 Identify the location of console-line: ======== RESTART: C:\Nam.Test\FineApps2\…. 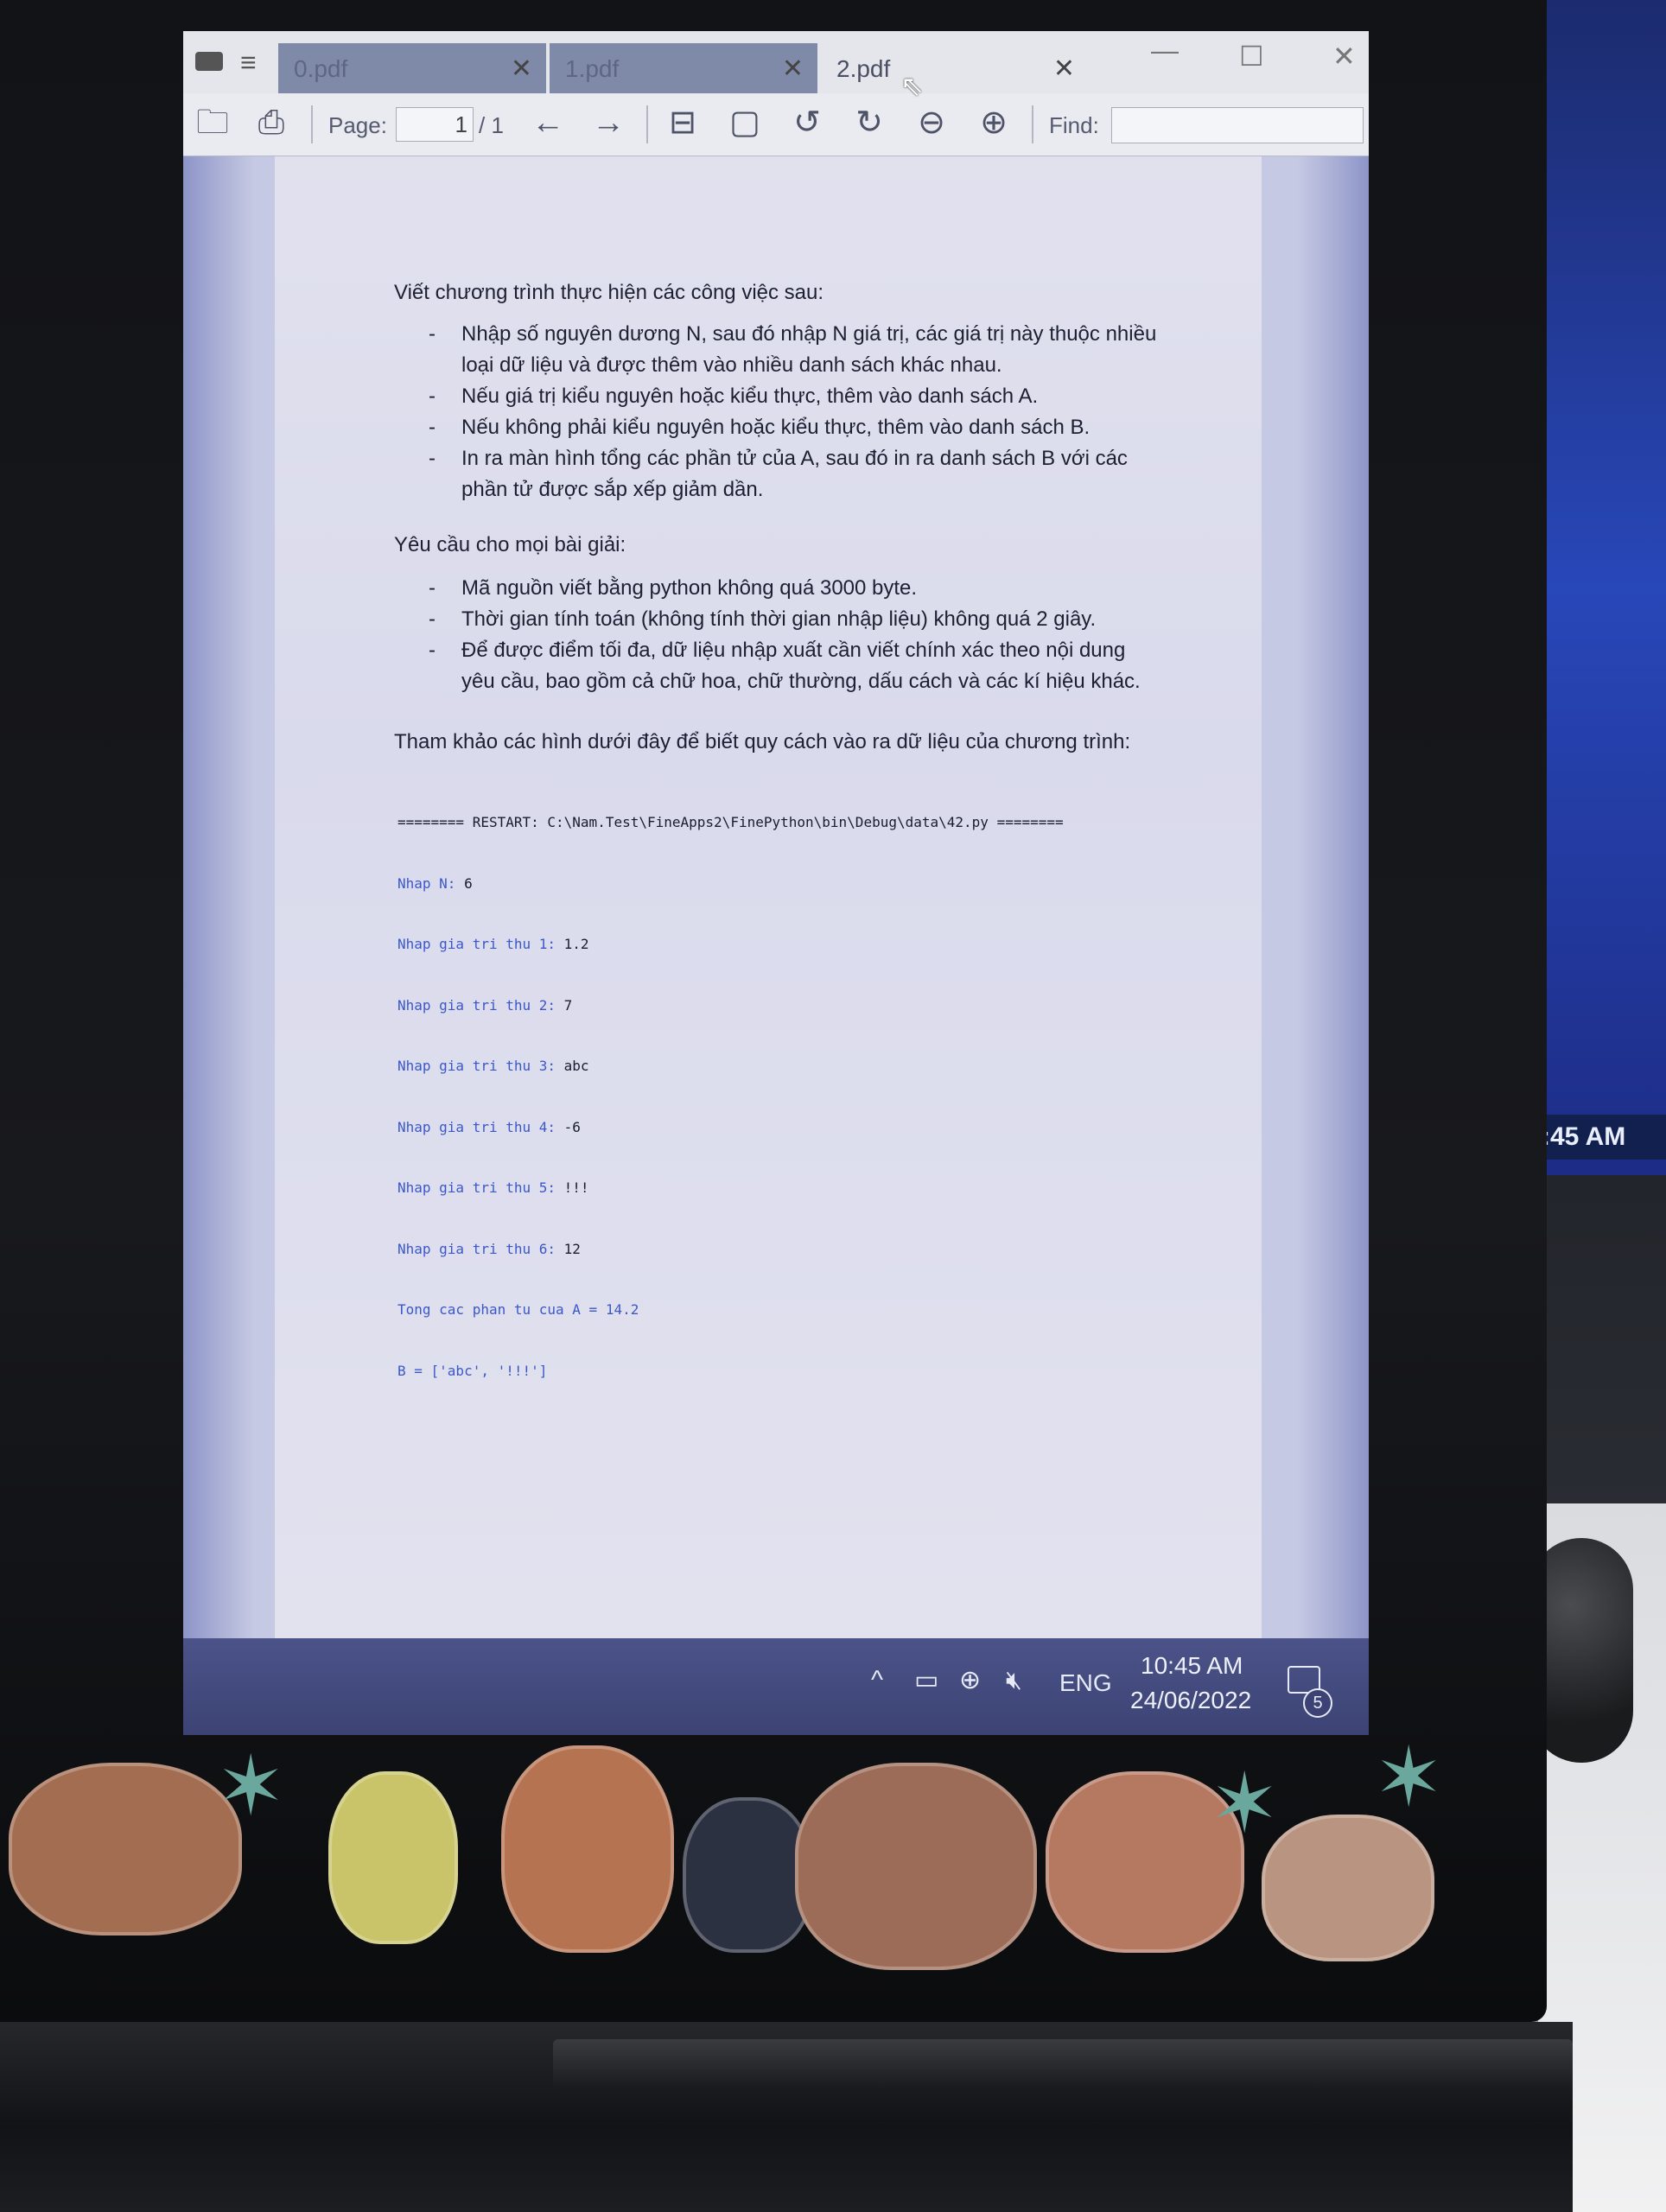
(730, 822).